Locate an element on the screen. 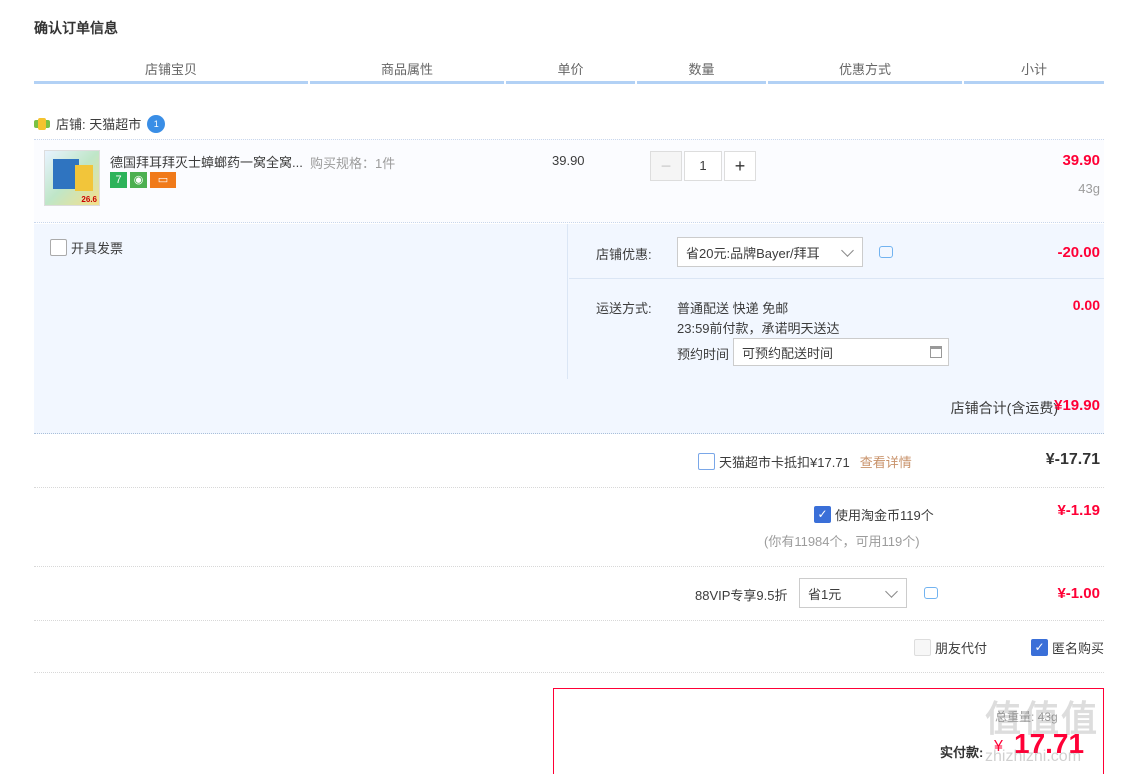  schedule-placeholder: 可预约配送时间 is located at coordinates (788, 353).